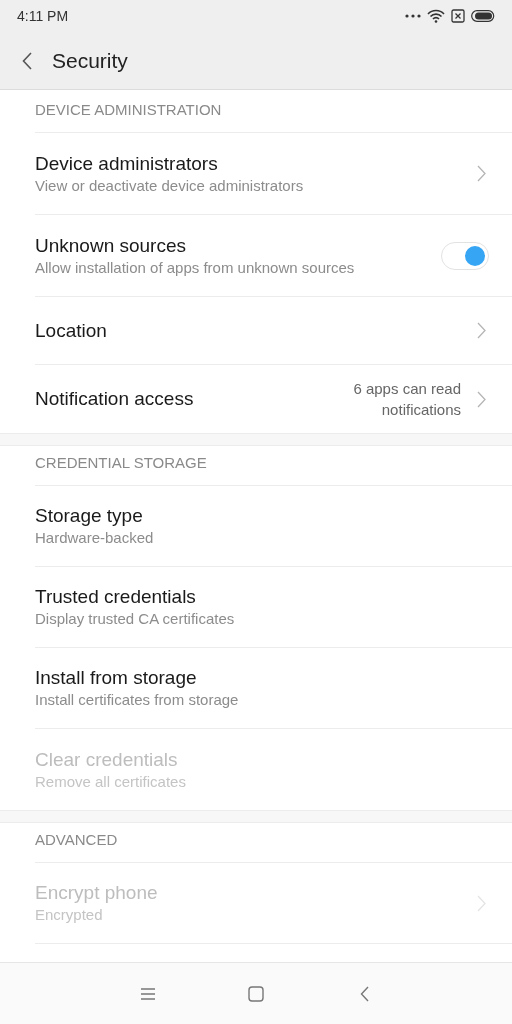 This screenshot has width=512, height=1024. Describe the element at coordinates (97, 893) in the screenshot. I see `row-title: Encrypt phone` at that location.